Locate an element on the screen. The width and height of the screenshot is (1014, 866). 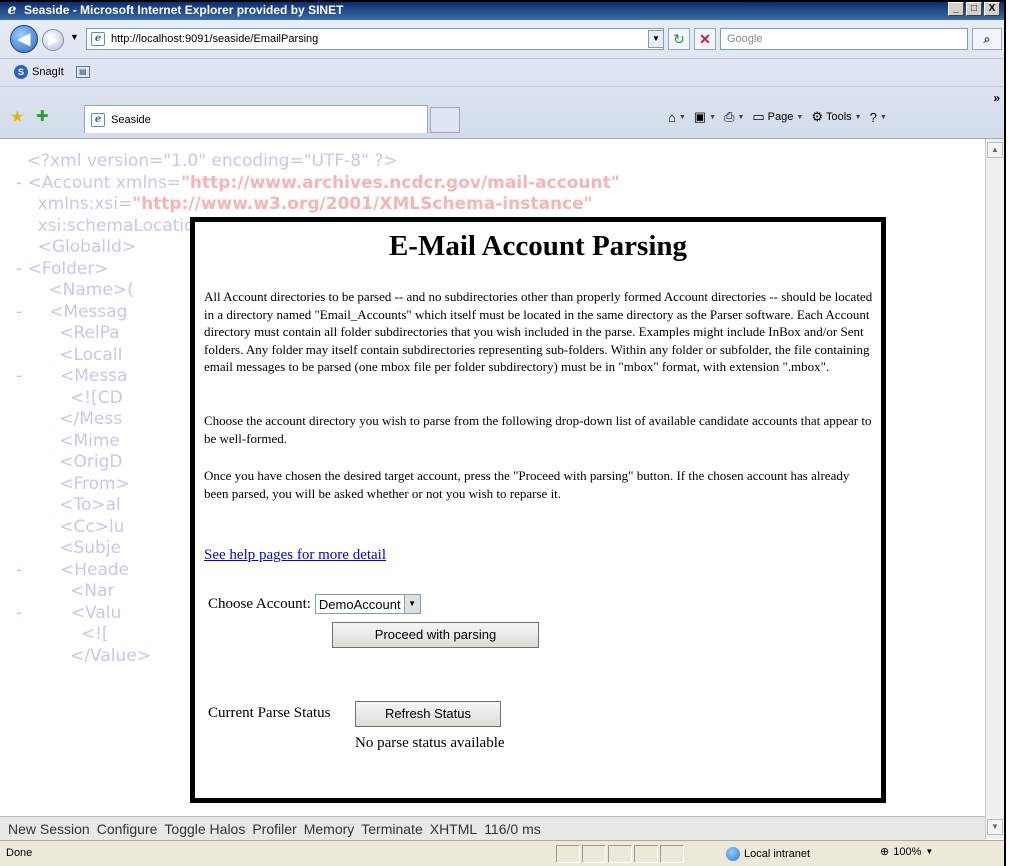
tab-seaside: e Seaside is located at coordinates (256, 119).